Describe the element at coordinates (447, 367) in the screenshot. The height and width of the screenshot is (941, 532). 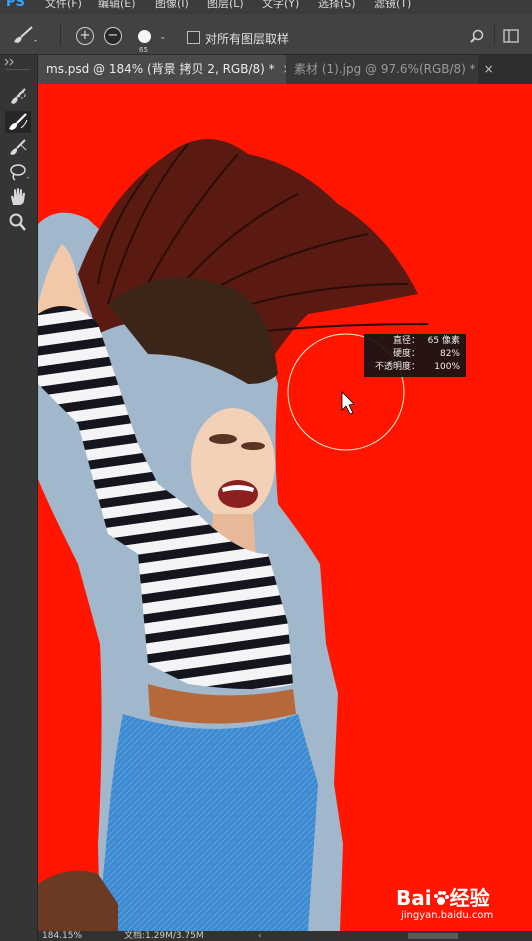
I see `opacity-value: 100%` at that location.